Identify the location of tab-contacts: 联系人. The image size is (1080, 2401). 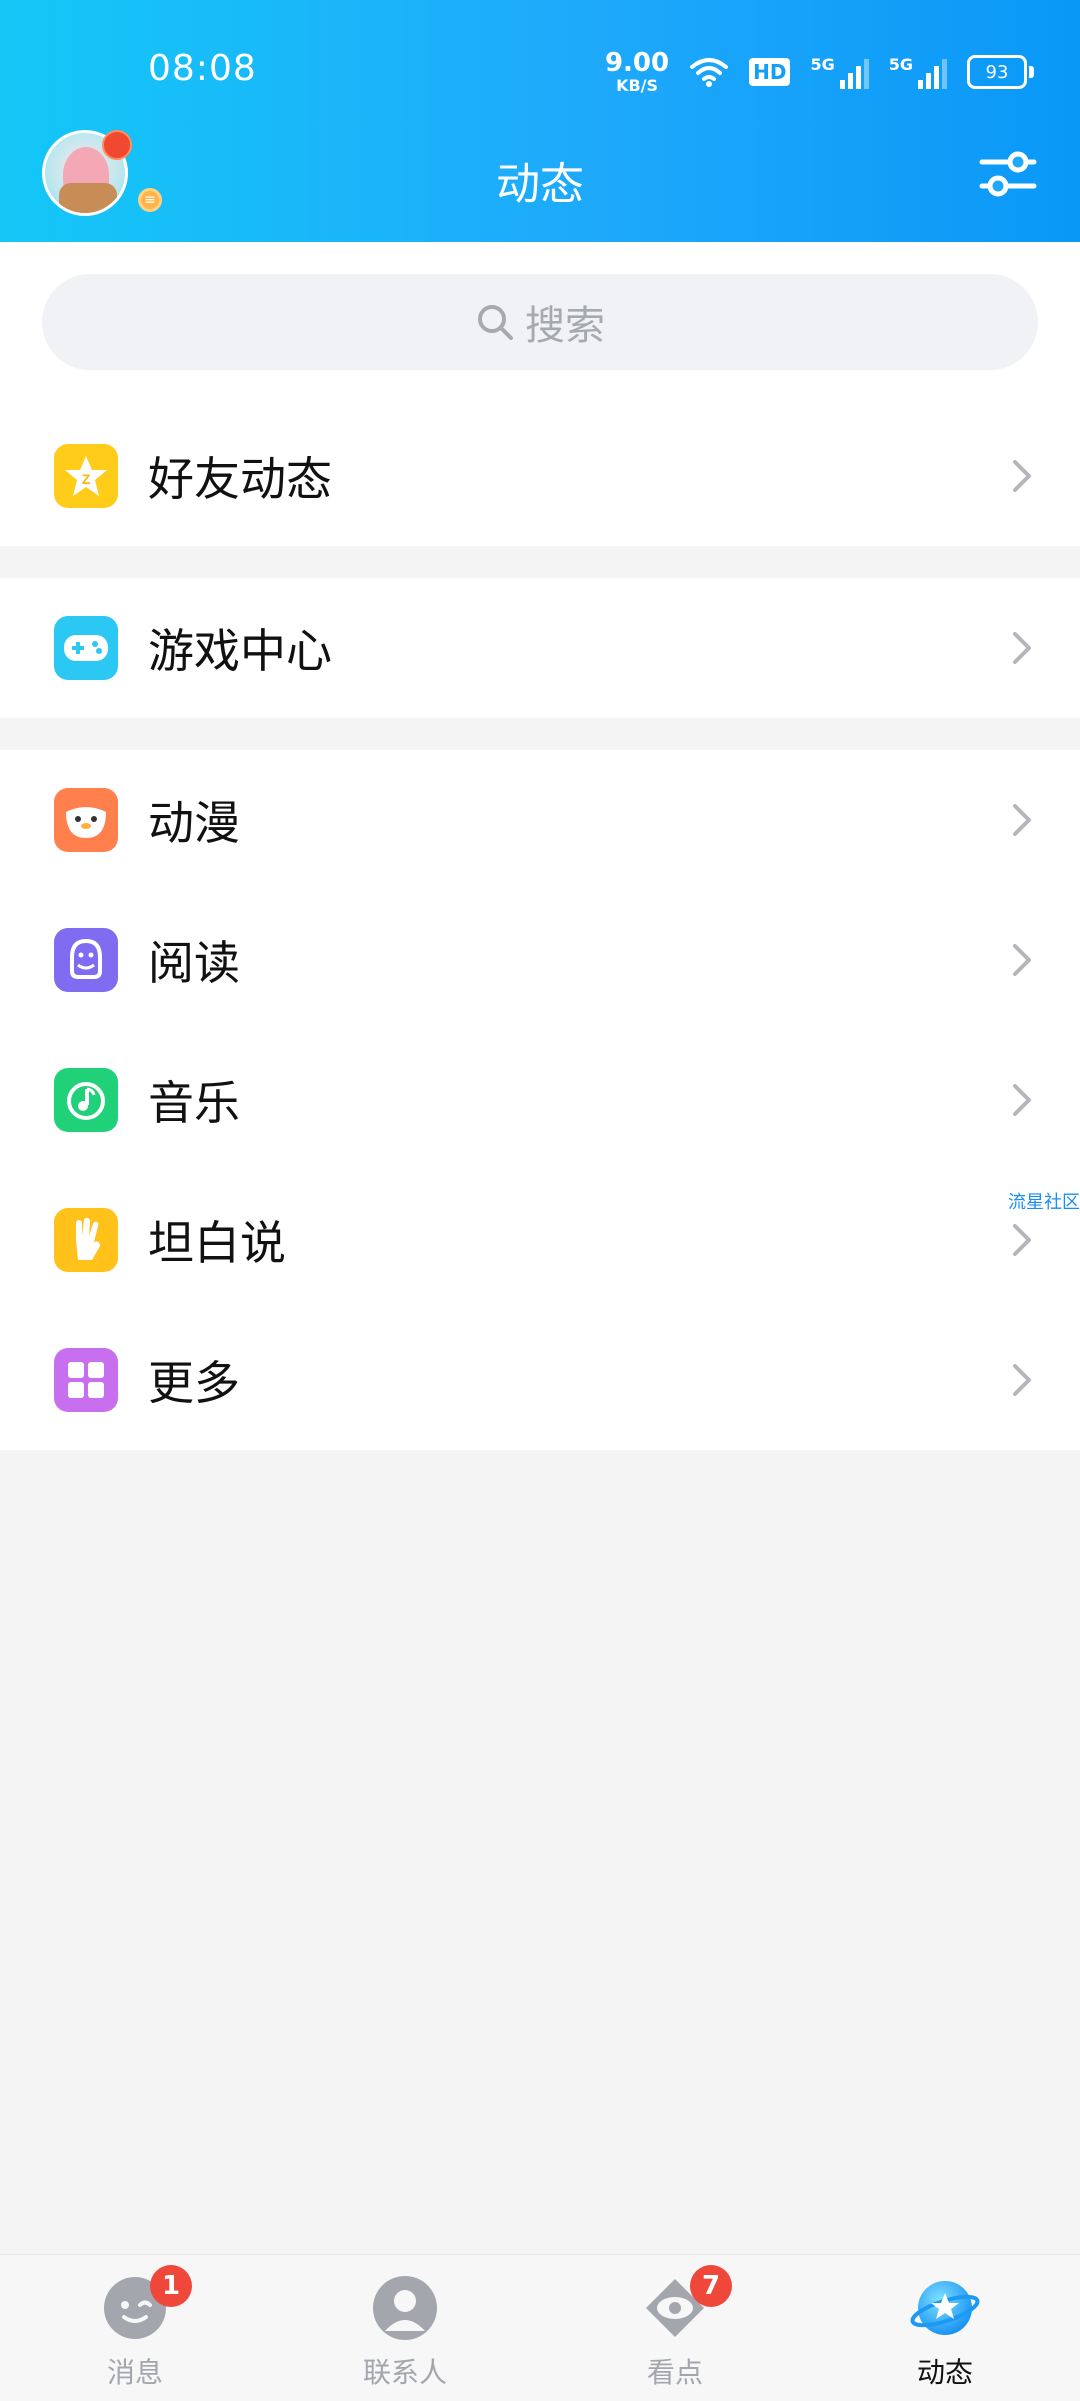
(405, 2328).